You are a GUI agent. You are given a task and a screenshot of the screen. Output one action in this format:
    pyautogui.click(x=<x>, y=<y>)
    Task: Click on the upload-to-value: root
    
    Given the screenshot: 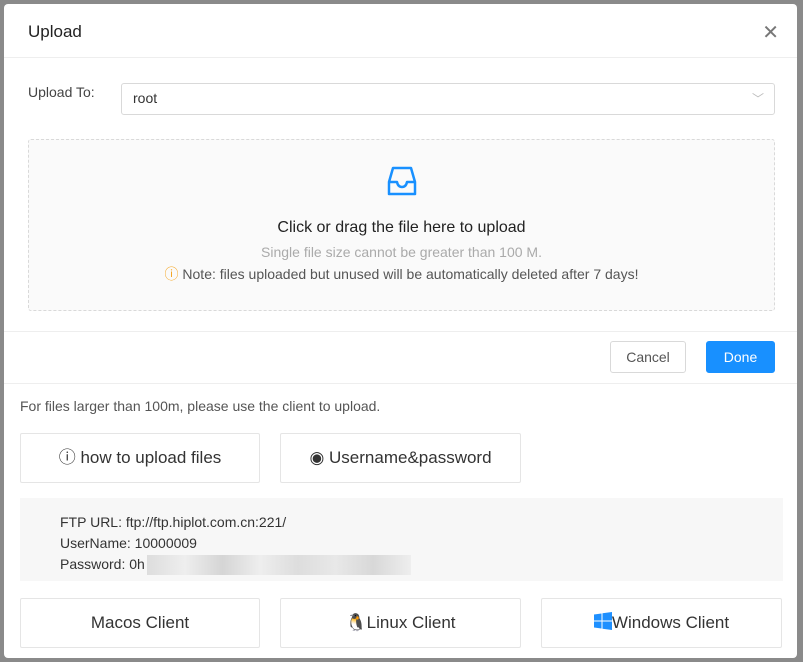 What is the action you would take?
    pyautogui.click(x=145, y=98)
    